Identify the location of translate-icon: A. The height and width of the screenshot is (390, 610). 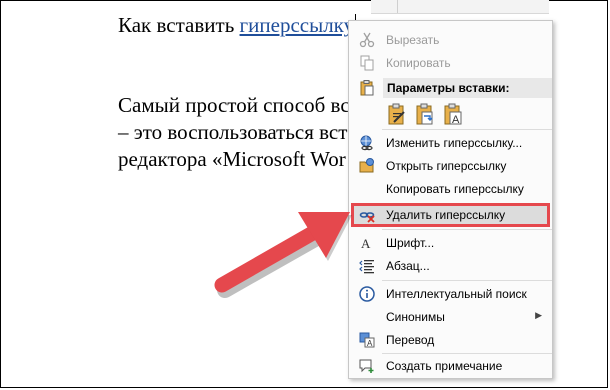
(367, 340).